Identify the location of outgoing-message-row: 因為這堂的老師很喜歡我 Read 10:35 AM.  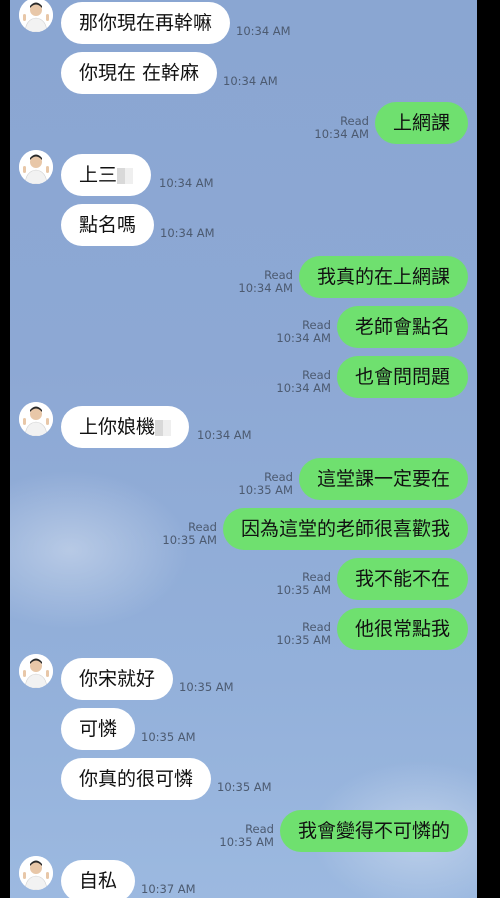
(243, 528).